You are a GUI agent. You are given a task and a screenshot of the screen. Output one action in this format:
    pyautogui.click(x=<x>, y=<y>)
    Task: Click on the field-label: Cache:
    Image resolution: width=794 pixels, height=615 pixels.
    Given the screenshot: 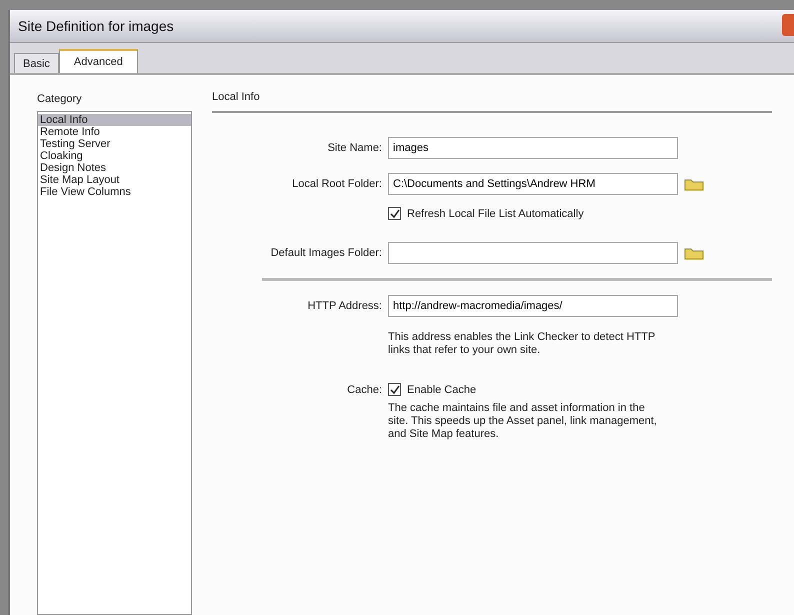 What is the action you would take?
    pyautogui.click(x=364, y=390)
    